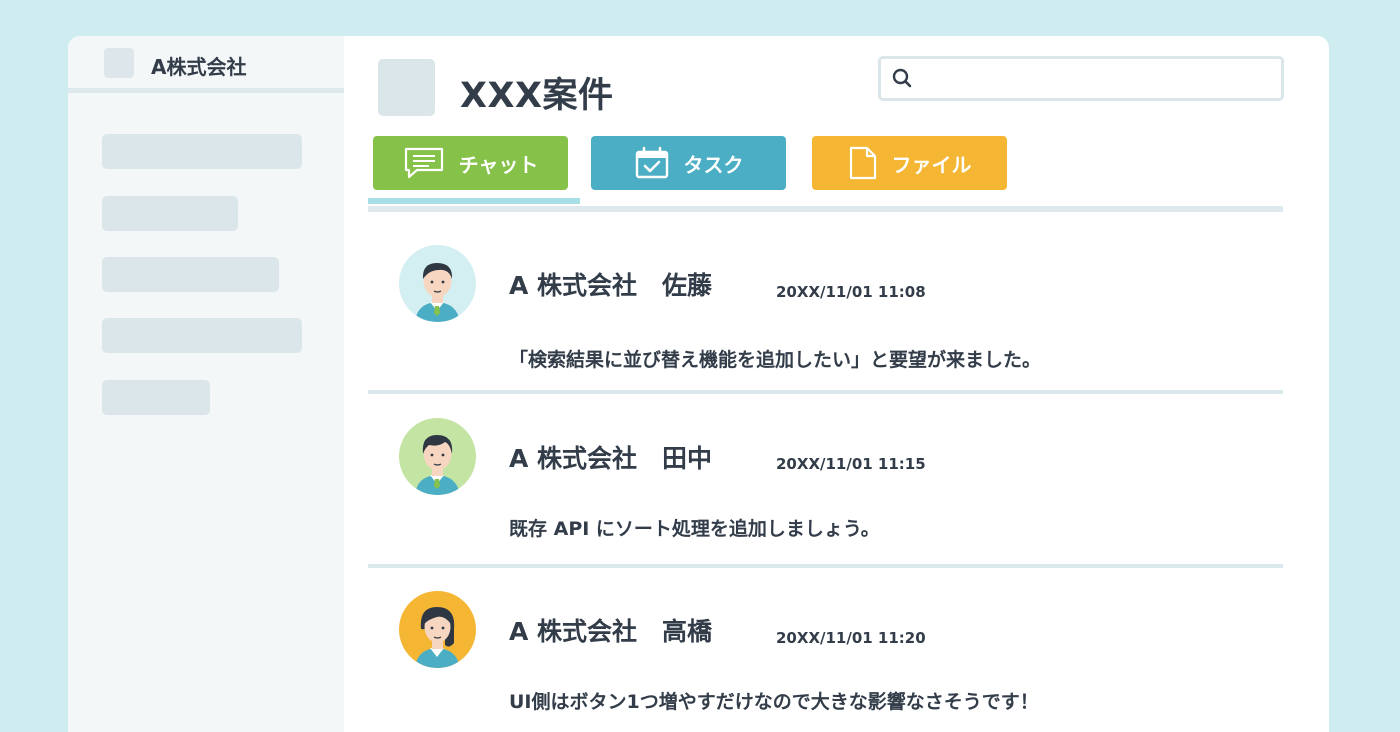 This screenshot has width=1400, height=732. Describe the element at coordinates (931, 164) in the screenshot. I see `tab-file-label: ファイル` at that location.